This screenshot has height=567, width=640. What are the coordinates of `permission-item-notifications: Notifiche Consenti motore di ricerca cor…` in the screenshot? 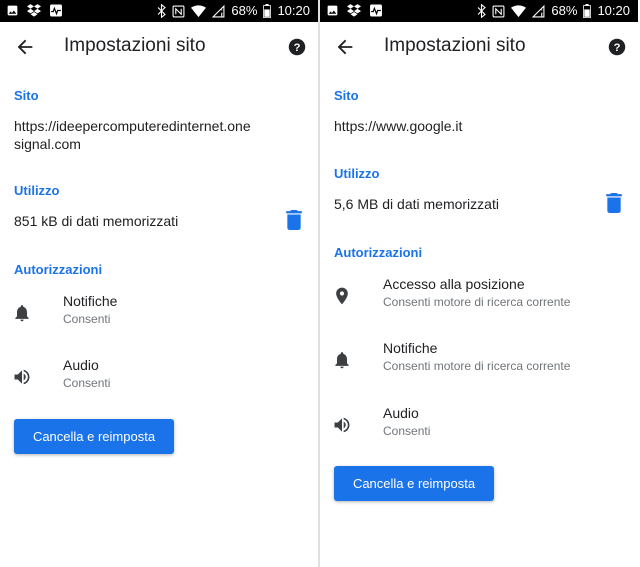 It's located at (479, 364).